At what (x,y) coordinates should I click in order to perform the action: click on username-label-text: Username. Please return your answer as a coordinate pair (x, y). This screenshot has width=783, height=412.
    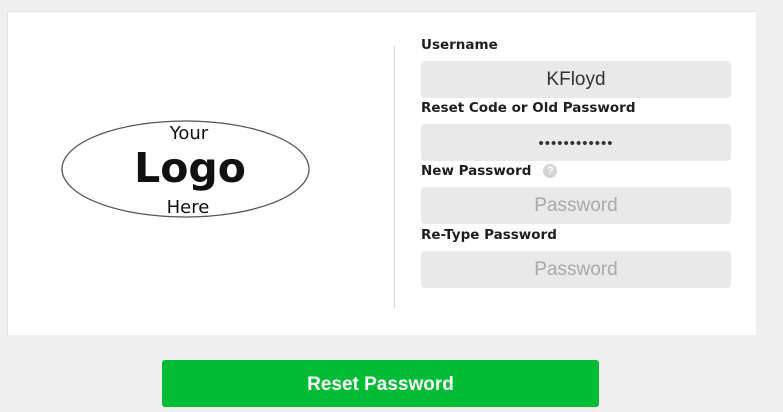
    Looking at the image, I should click on (459, 45).